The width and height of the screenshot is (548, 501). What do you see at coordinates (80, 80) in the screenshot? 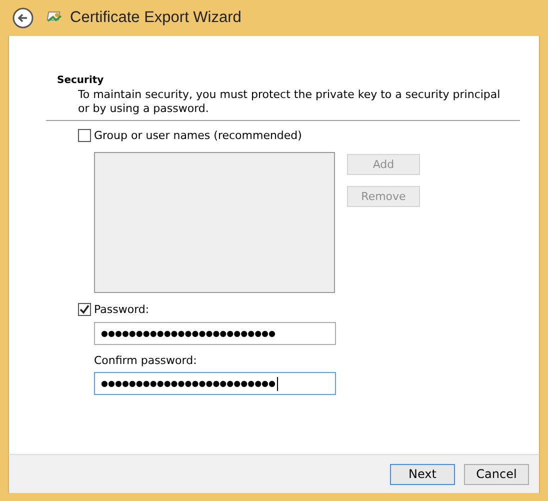
I see `section-heading: Security` at bounding box center [80, 80].